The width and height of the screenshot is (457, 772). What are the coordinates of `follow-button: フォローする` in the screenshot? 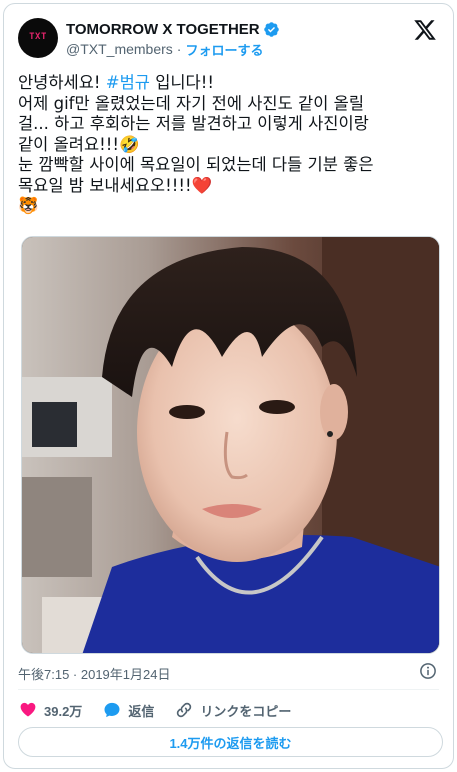 It's located at (224, 49).